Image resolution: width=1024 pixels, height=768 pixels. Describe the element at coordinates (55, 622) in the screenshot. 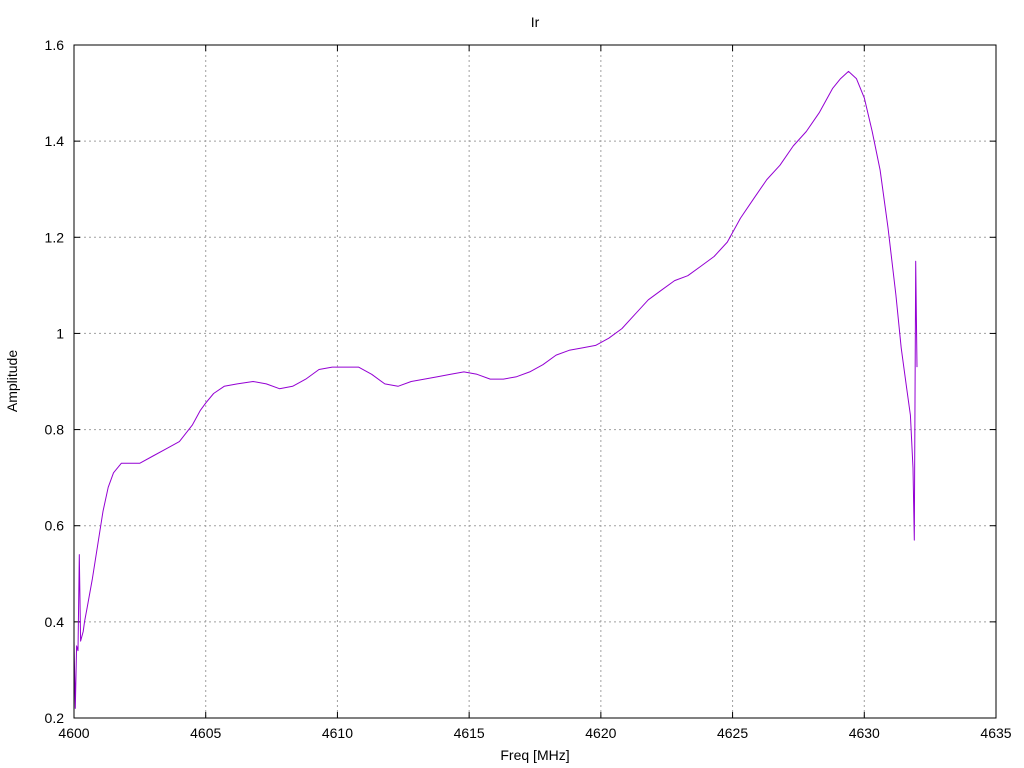

I see `y-tick-label: 0.4` at that location.